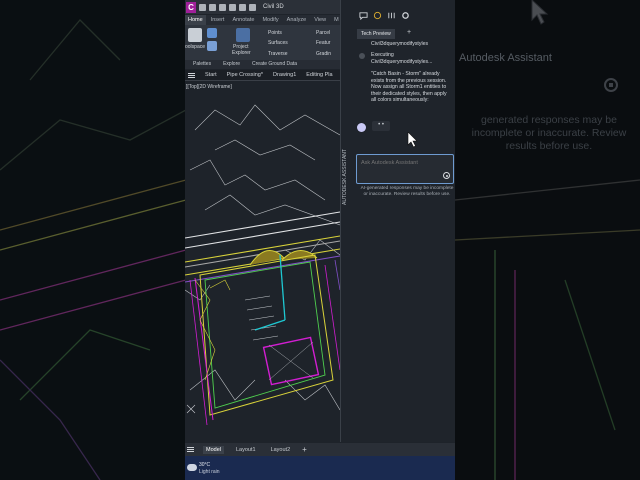 This screenshot has width=640, height=480. Describe the element at coordinates (398, 15) in the screenshot. I see `assistant-toolbar` at that location.